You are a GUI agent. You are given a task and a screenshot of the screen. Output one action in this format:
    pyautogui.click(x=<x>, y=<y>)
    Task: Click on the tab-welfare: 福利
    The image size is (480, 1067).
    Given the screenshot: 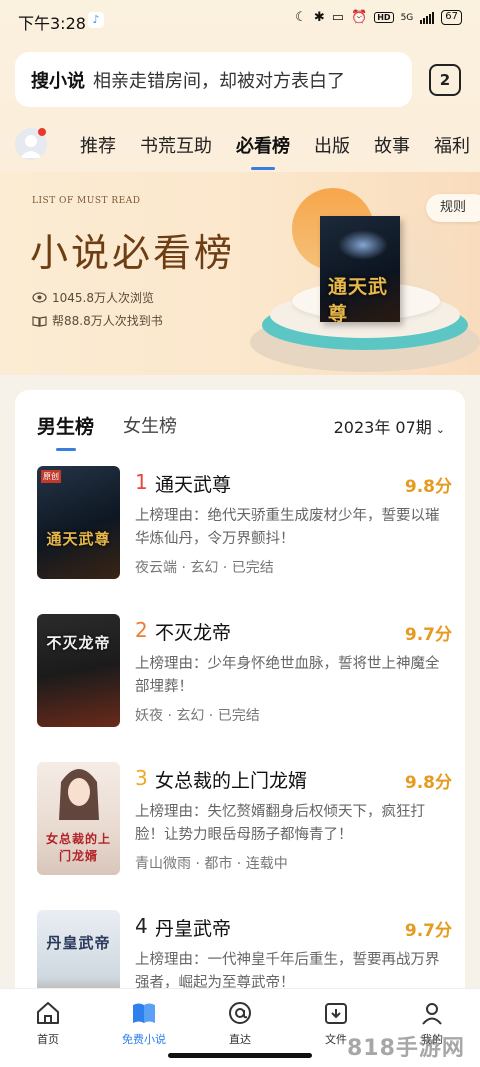 What is the action you would take?
    pyautogui.click(x=452, y=145)
    